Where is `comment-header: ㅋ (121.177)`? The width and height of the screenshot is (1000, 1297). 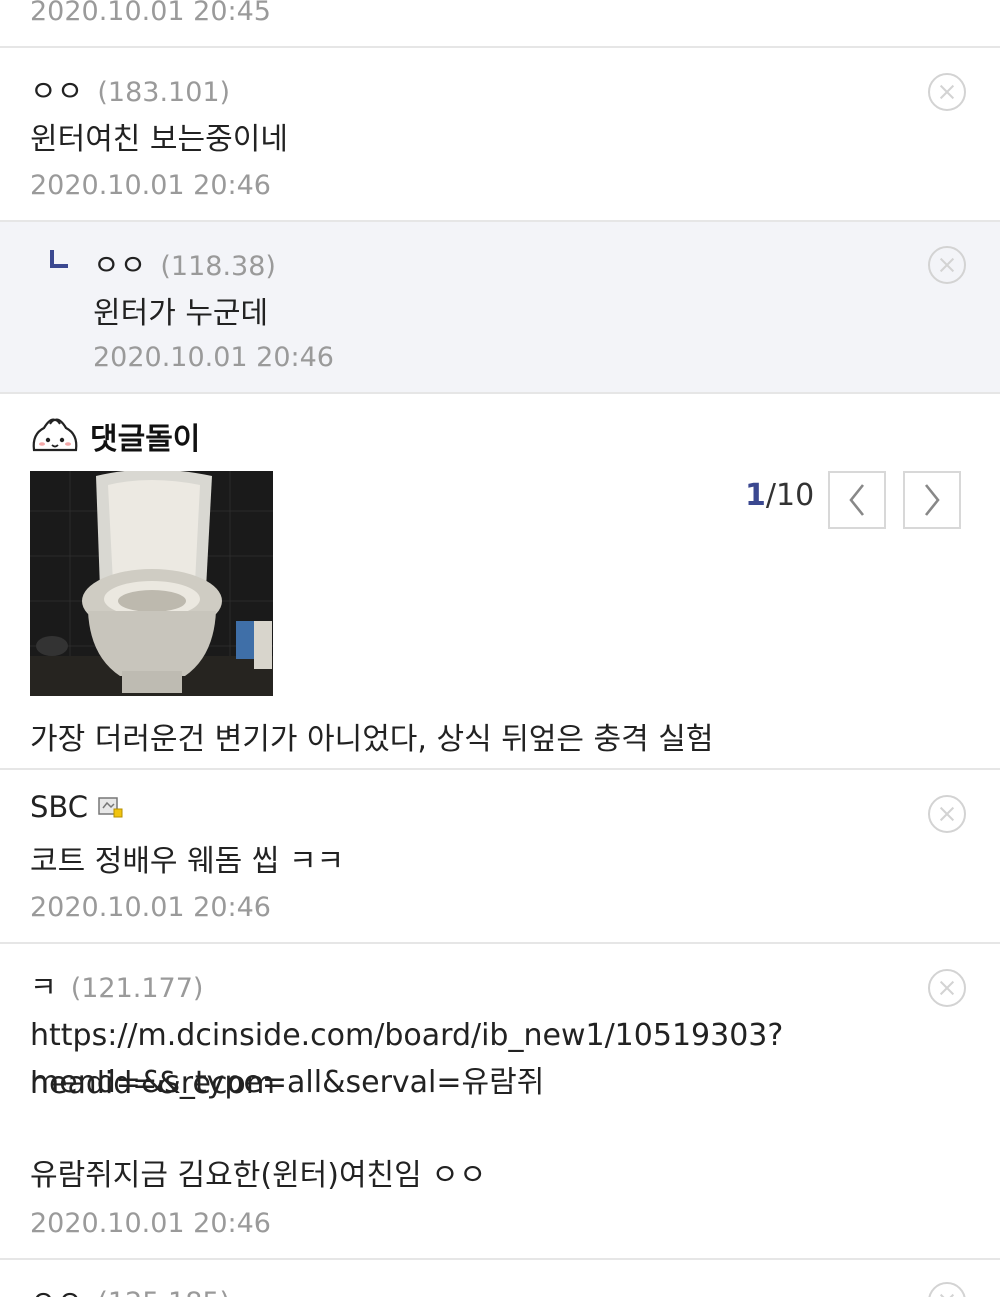 comment-header: ㅋ (121.177) is located at coordinates (116, 985).